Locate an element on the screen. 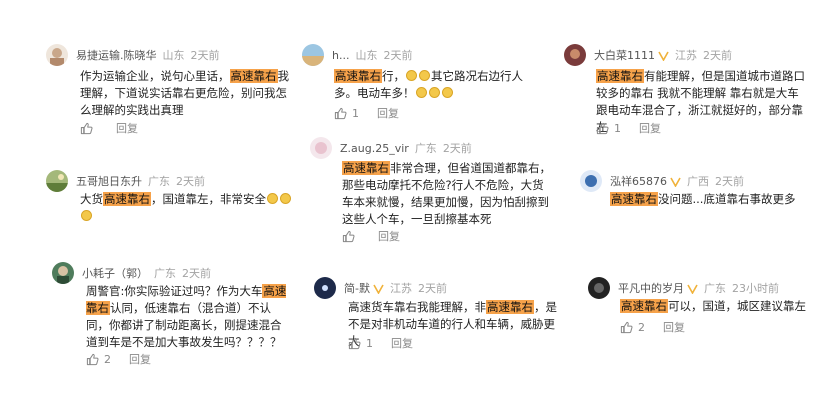  comment-header: 五哥旭日东升 广东 2天前 is located at coordinates (125, 181).